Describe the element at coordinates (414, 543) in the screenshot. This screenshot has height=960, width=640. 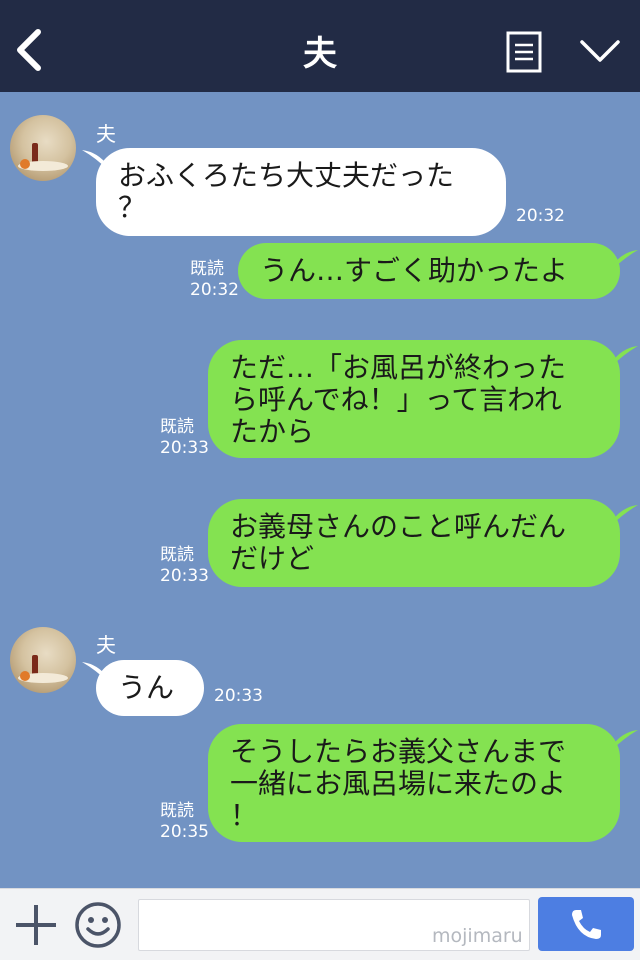
I see `message-bubble: お義母さんのこと呼んだん だけど` at that location.